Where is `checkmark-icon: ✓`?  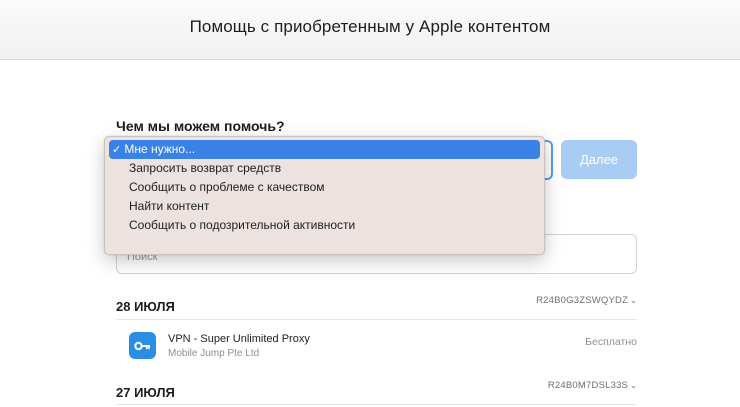
checkmark-icon: ✓ is located at coordinates (117, 150).